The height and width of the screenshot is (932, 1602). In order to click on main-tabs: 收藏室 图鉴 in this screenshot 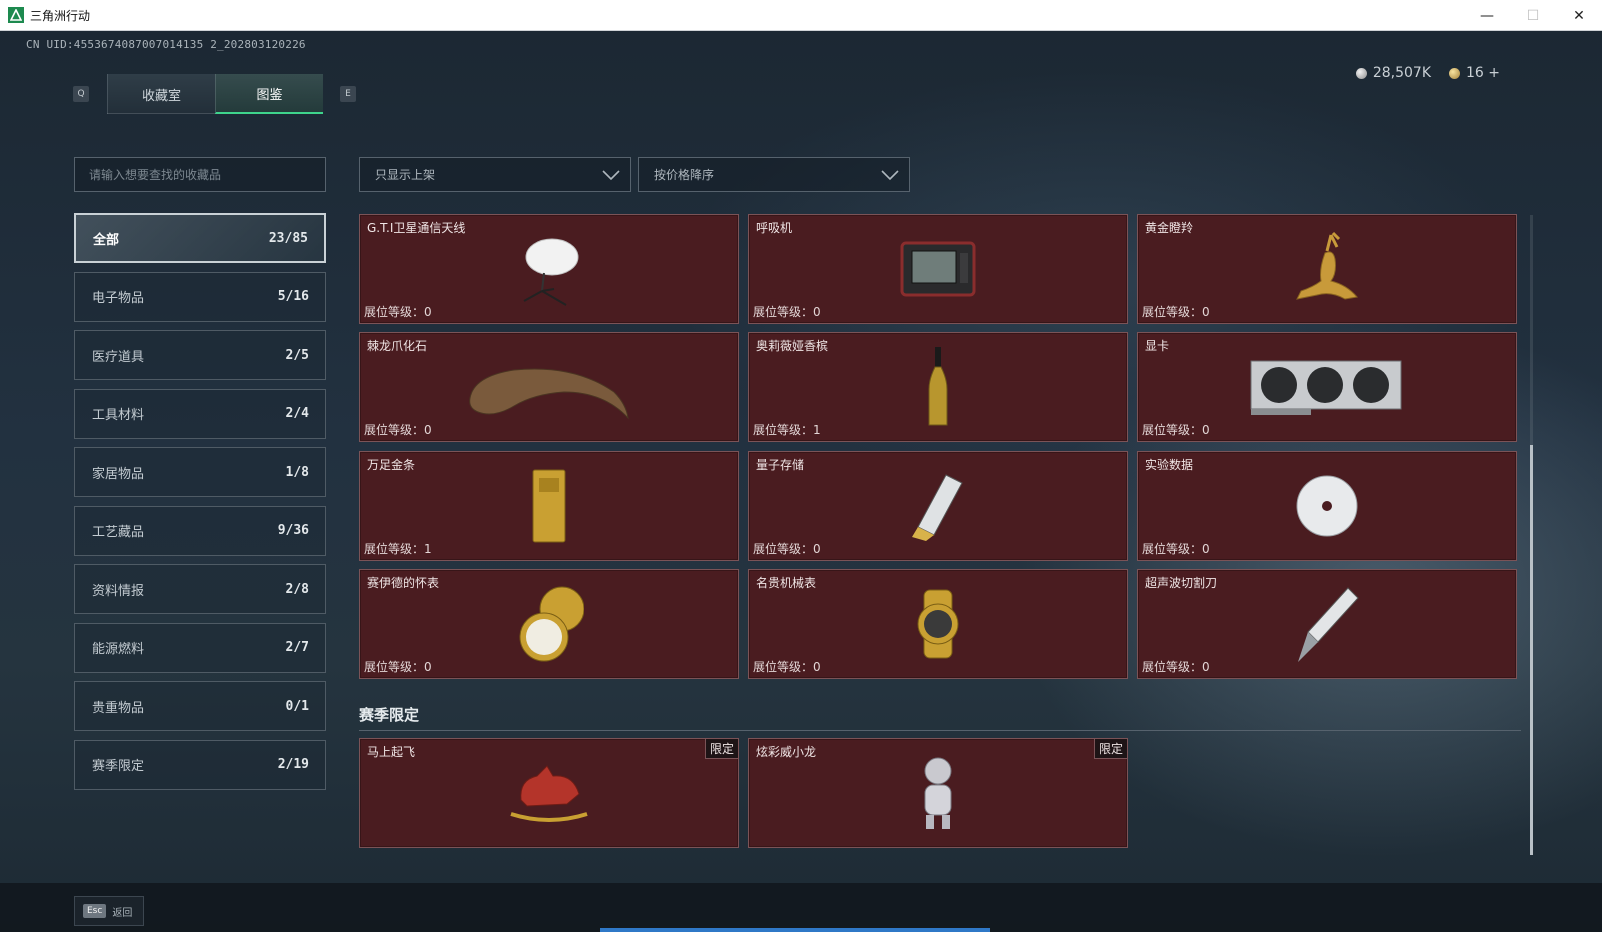, I will do `click(215, 94)`.